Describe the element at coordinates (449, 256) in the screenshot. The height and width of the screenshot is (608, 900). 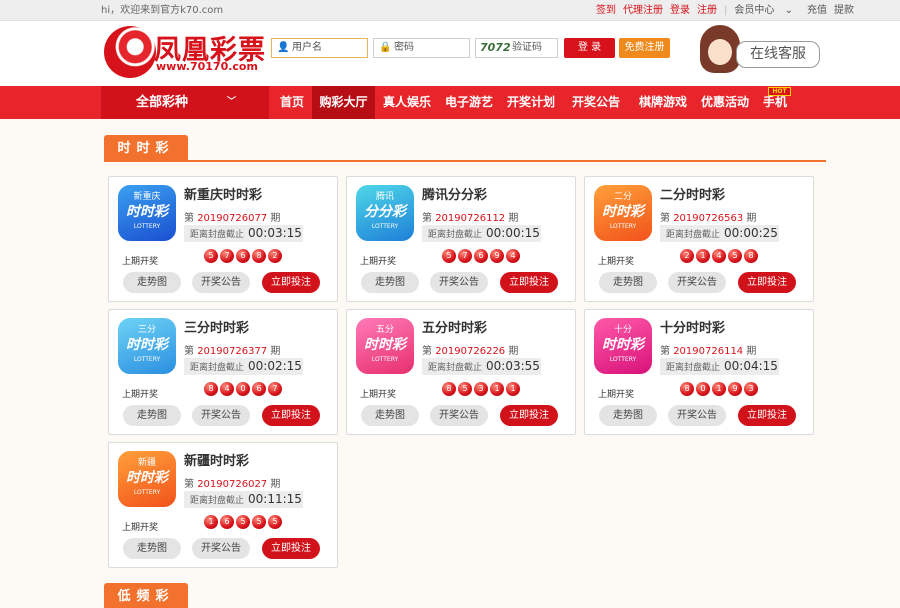
I see `result-ball: 5` at that location.